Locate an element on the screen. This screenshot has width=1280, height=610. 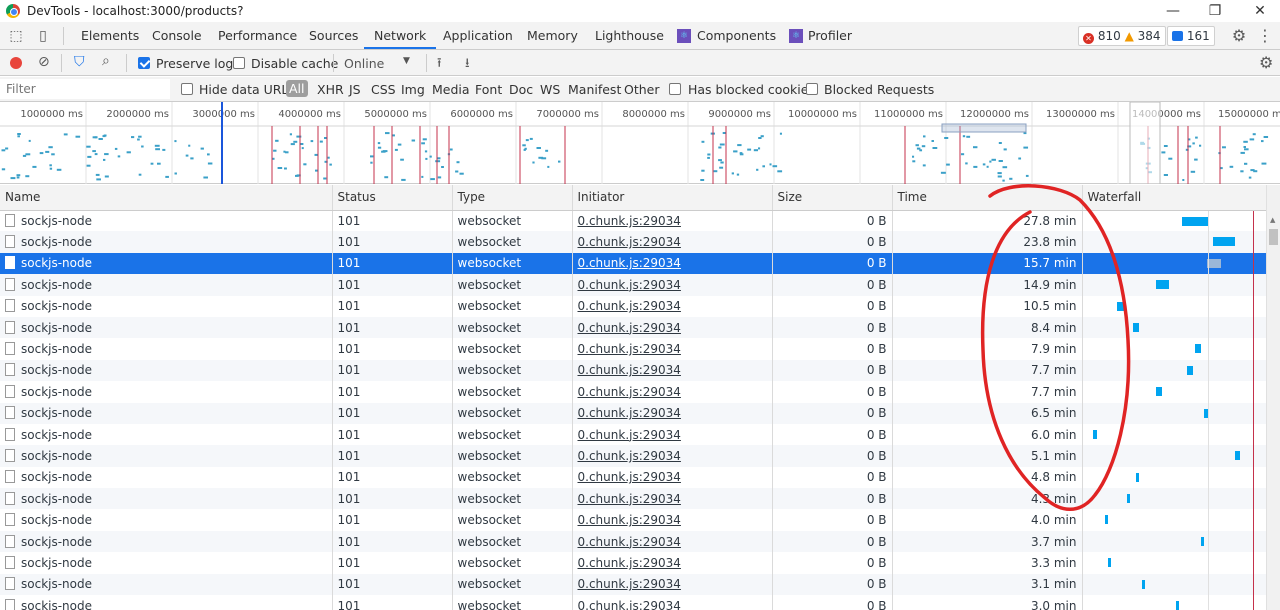
type-filter-doc: Doc is located at coordinates (521, 89).